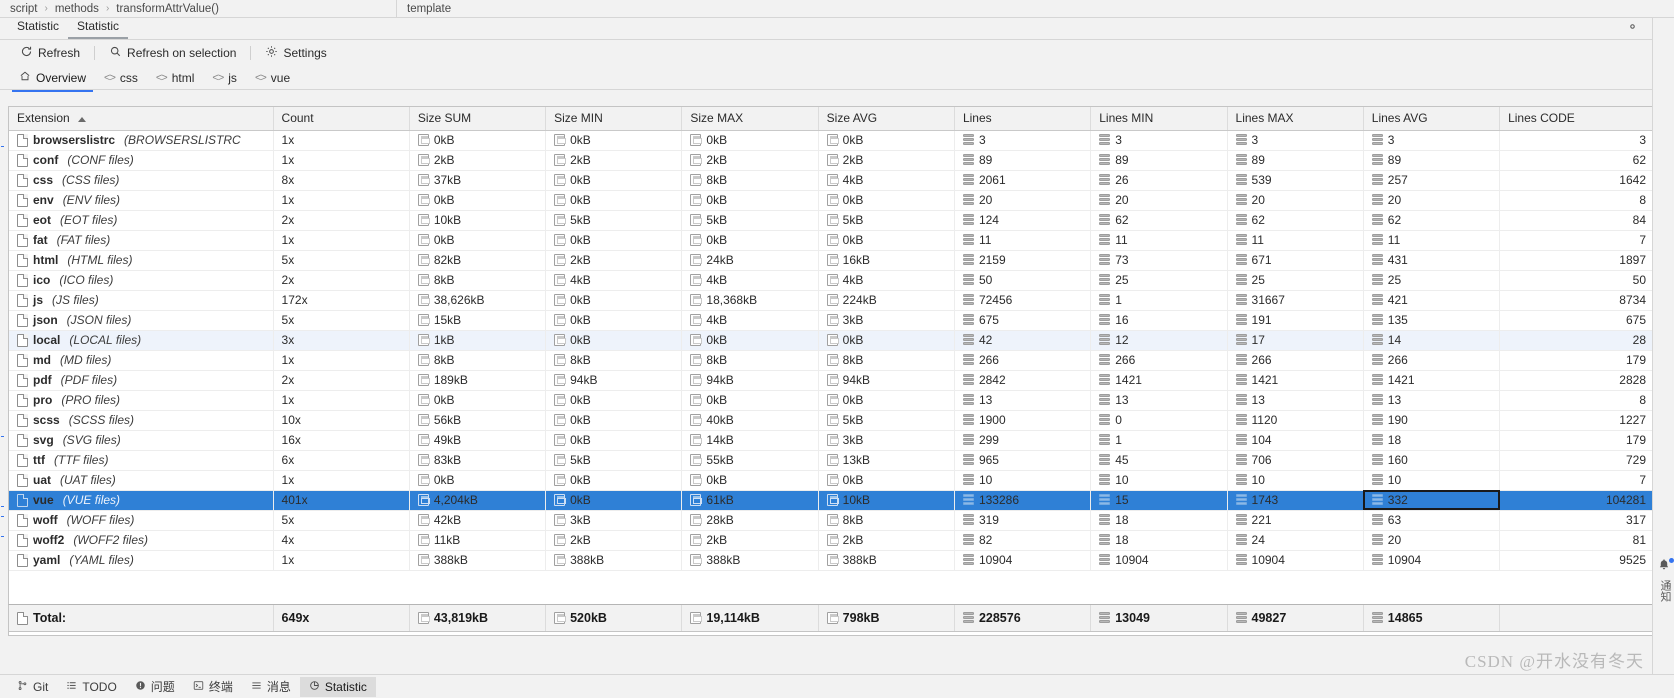 This screenshot has height=698, width=1674. Describe the element at coordinates (1432, 440) in the screenshot. I see `cell-lines-avg: 18` at that location.